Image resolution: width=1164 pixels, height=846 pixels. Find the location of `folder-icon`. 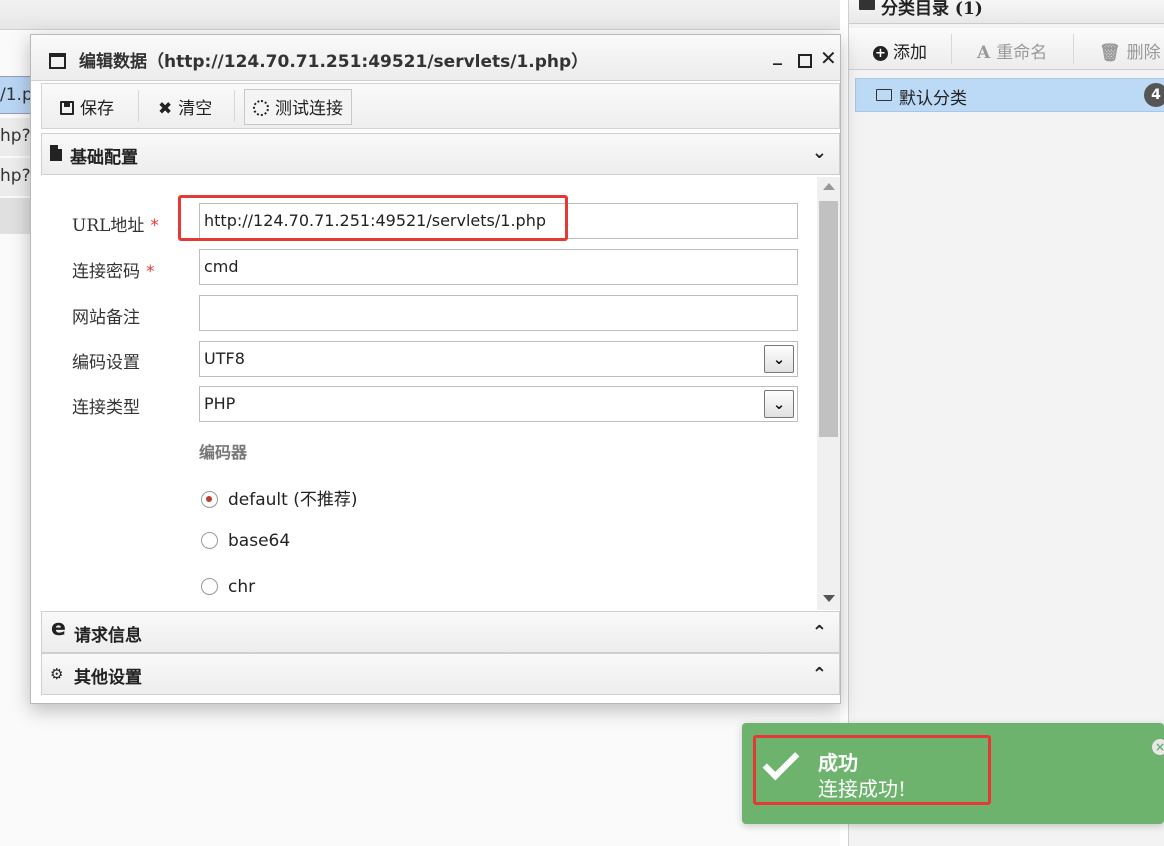

folder-icon is located at coordinates (867, 5).